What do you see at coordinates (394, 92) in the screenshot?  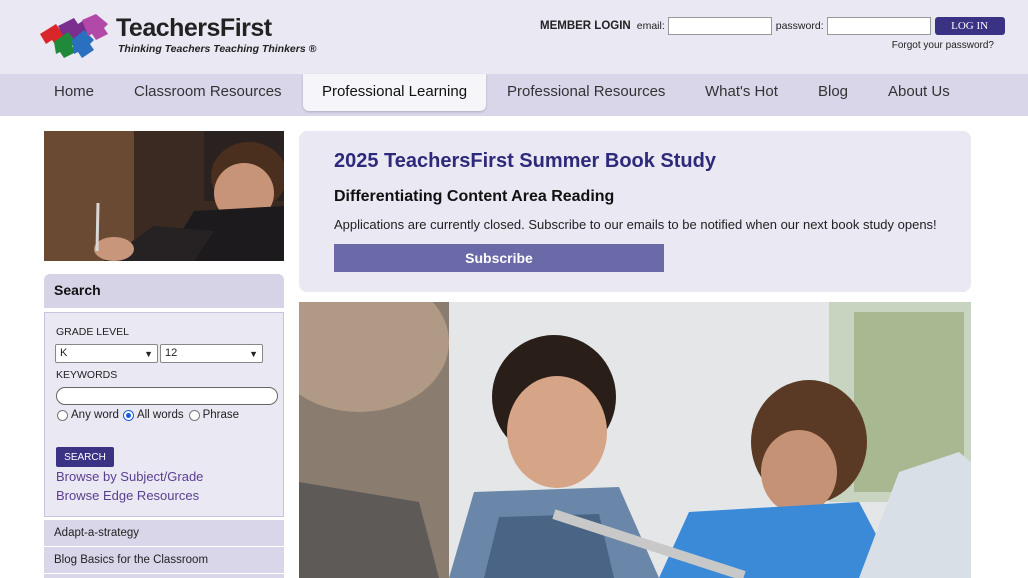 I see `nav-professional-learning: Professional Learning` at bounding box center [394, 92].